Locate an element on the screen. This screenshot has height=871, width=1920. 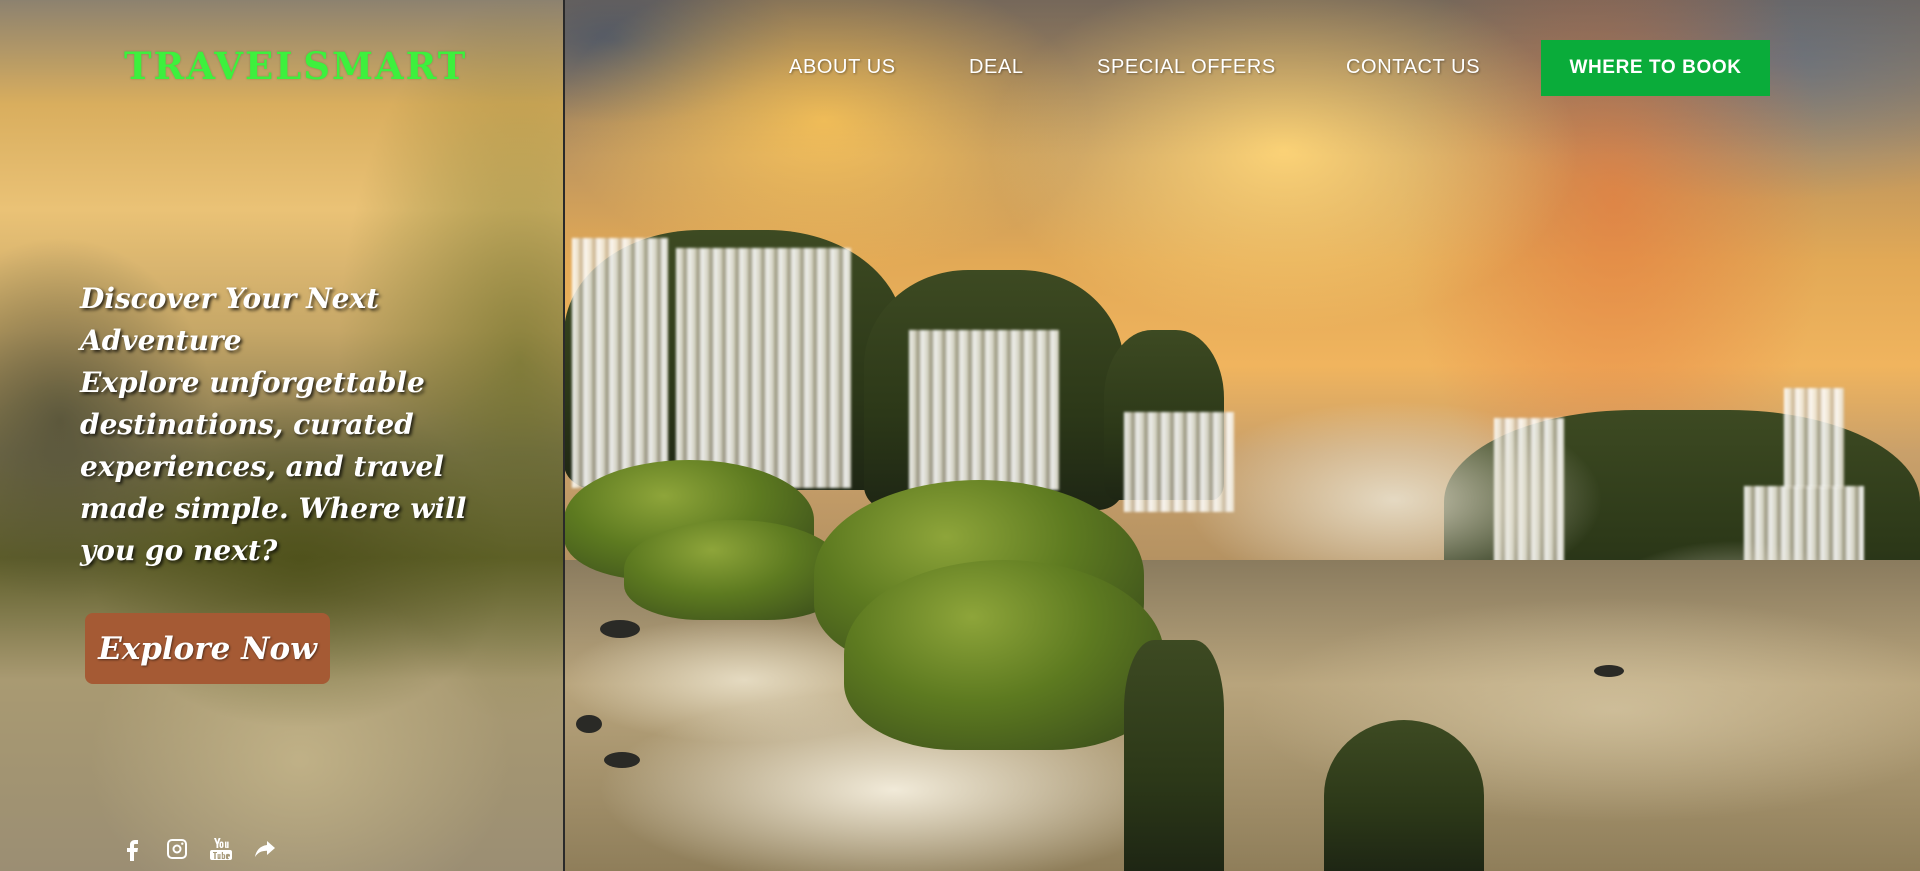
nav-deal: DEAL is located at coordinates (996, 67).